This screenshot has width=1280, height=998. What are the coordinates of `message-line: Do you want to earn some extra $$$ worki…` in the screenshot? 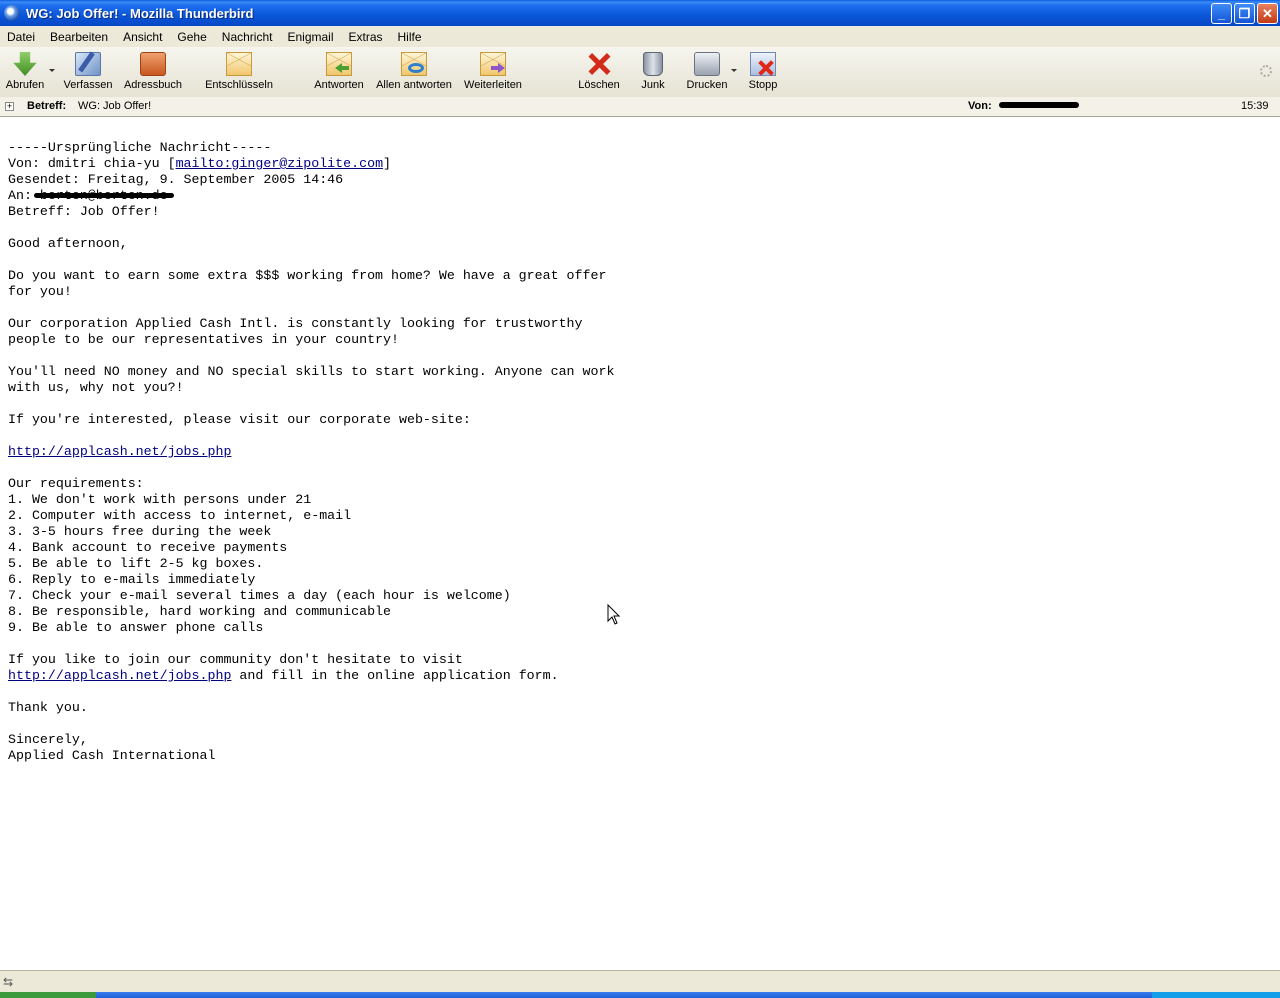 It's located at (307, 275).